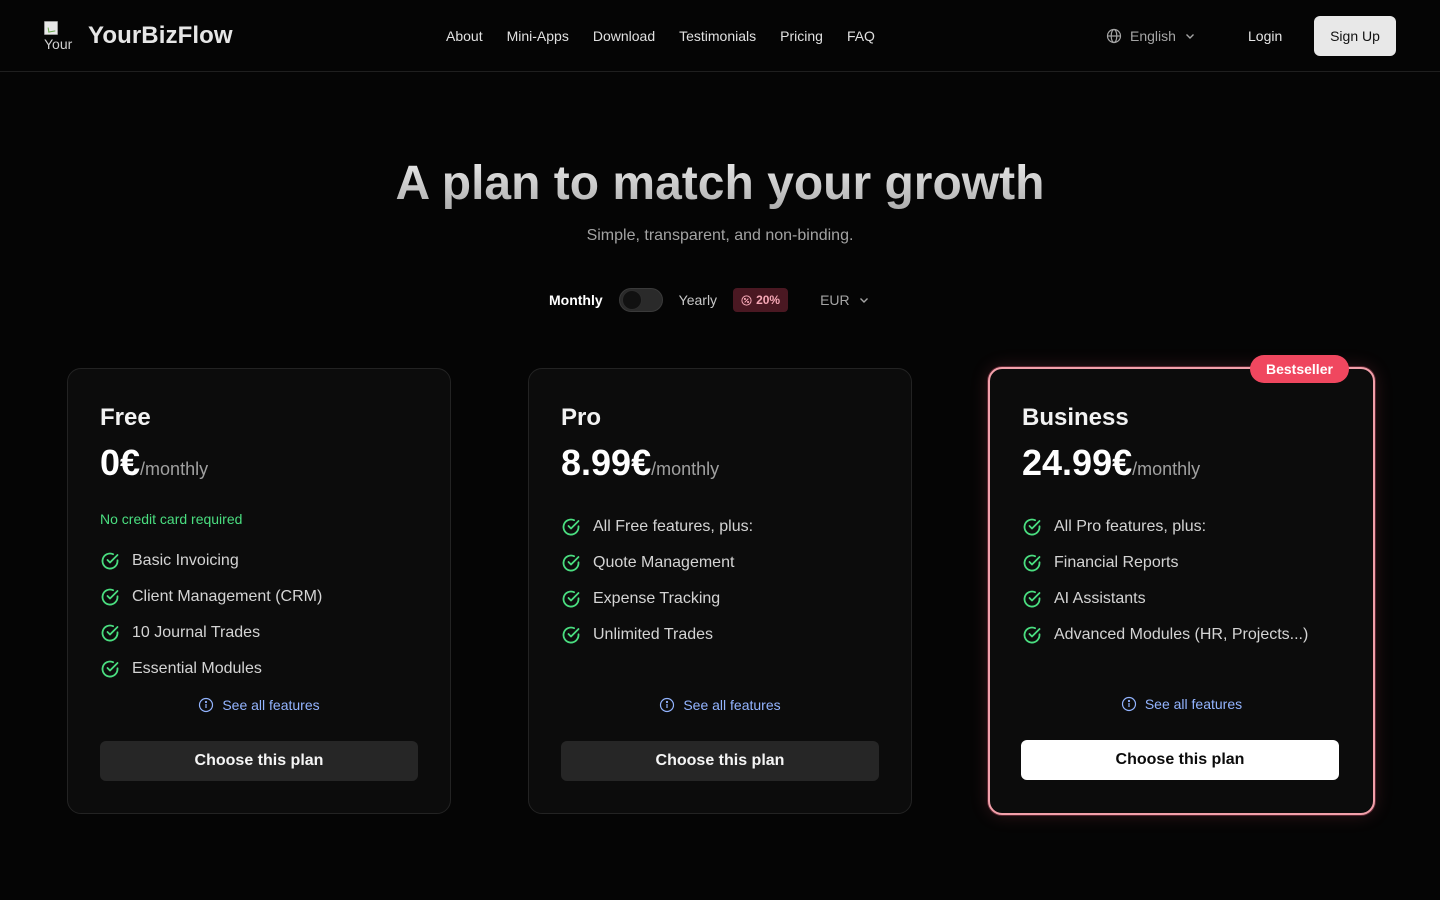 The height and width of the screenshot is (900, 1440). I want to click on page-title: A plan to match your growth, so click(720, 184).